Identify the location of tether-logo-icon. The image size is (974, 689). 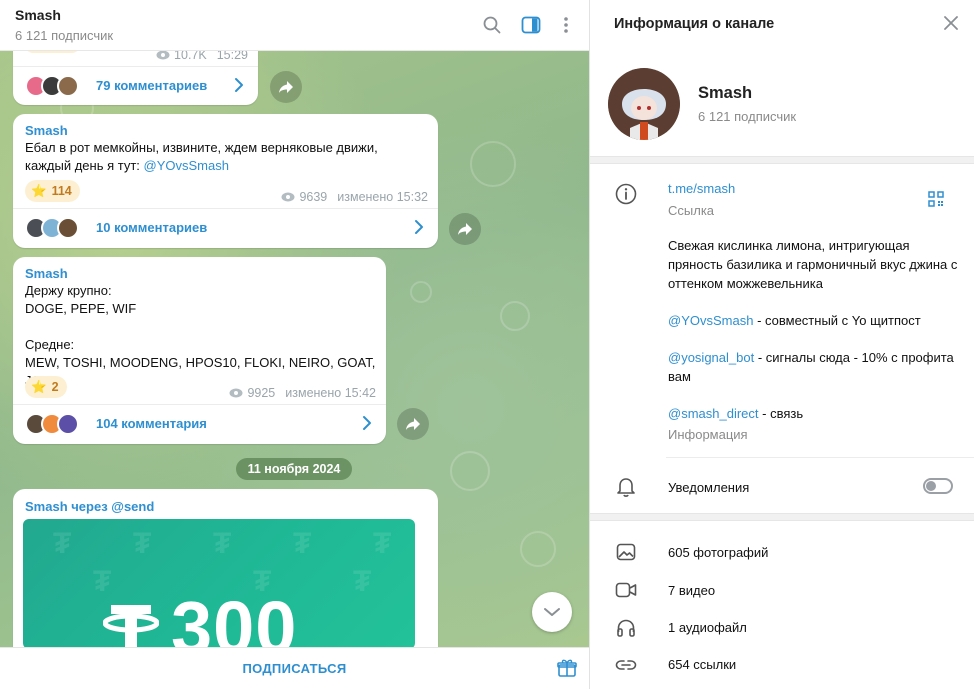
(131, 627).